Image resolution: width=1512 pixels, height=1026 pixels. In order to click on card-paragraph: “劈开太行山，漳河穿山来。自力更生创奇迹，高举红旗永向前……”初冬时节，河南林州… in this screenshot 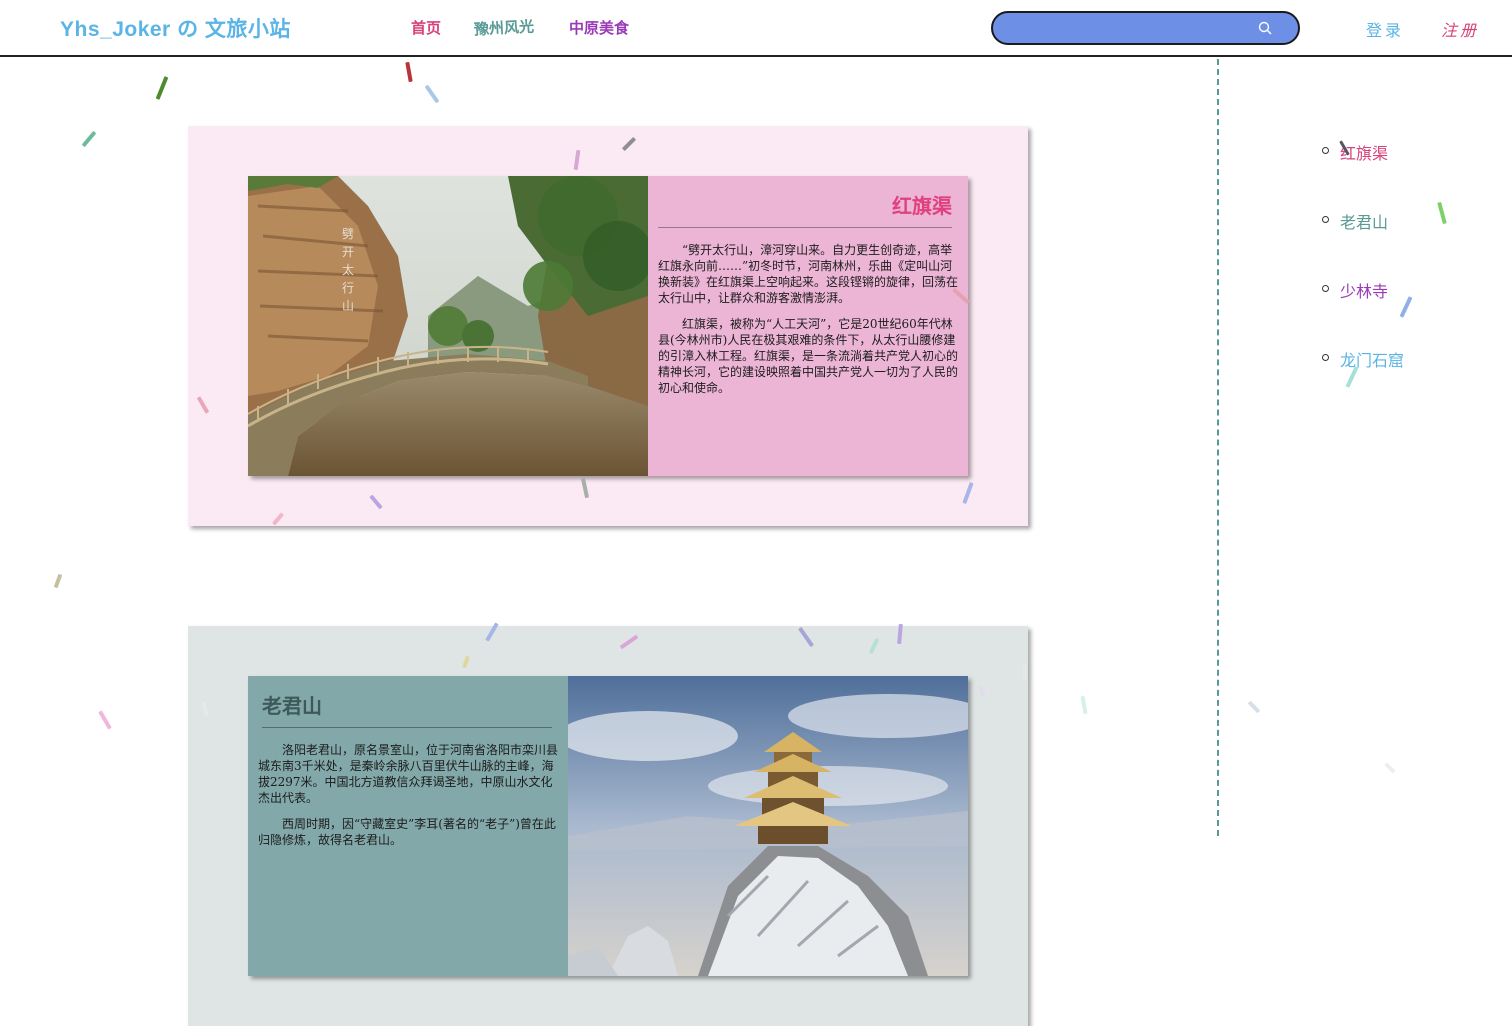, I will do `click(808, 274)`.